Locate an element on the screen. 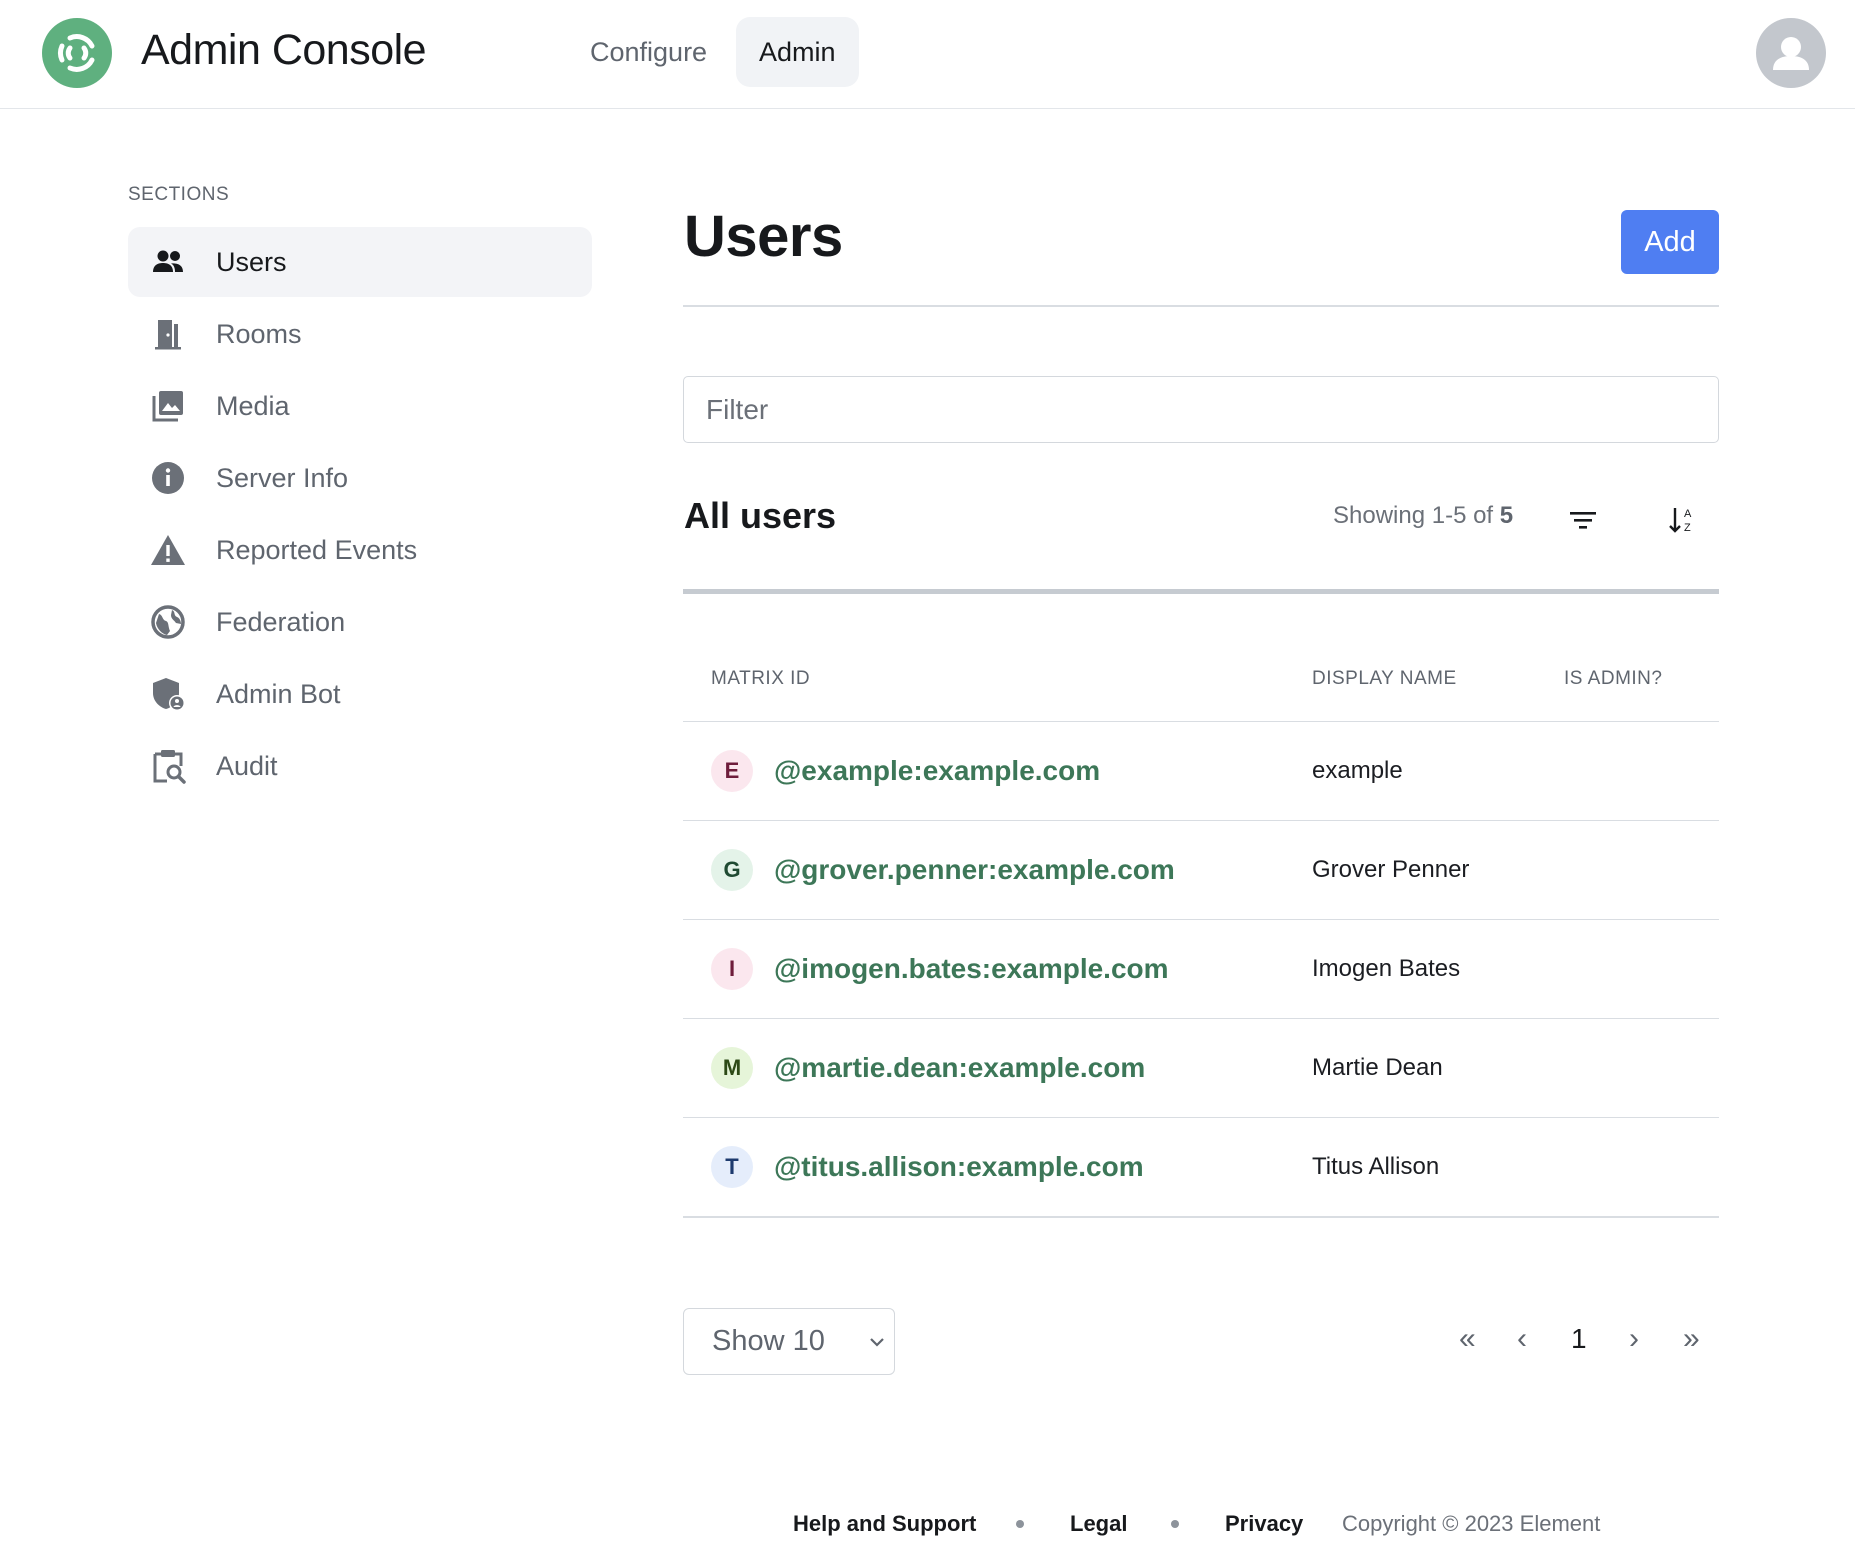 This screenshot has height=1563, width=1855. user-avatar: G is located at coordinates (732, 870).